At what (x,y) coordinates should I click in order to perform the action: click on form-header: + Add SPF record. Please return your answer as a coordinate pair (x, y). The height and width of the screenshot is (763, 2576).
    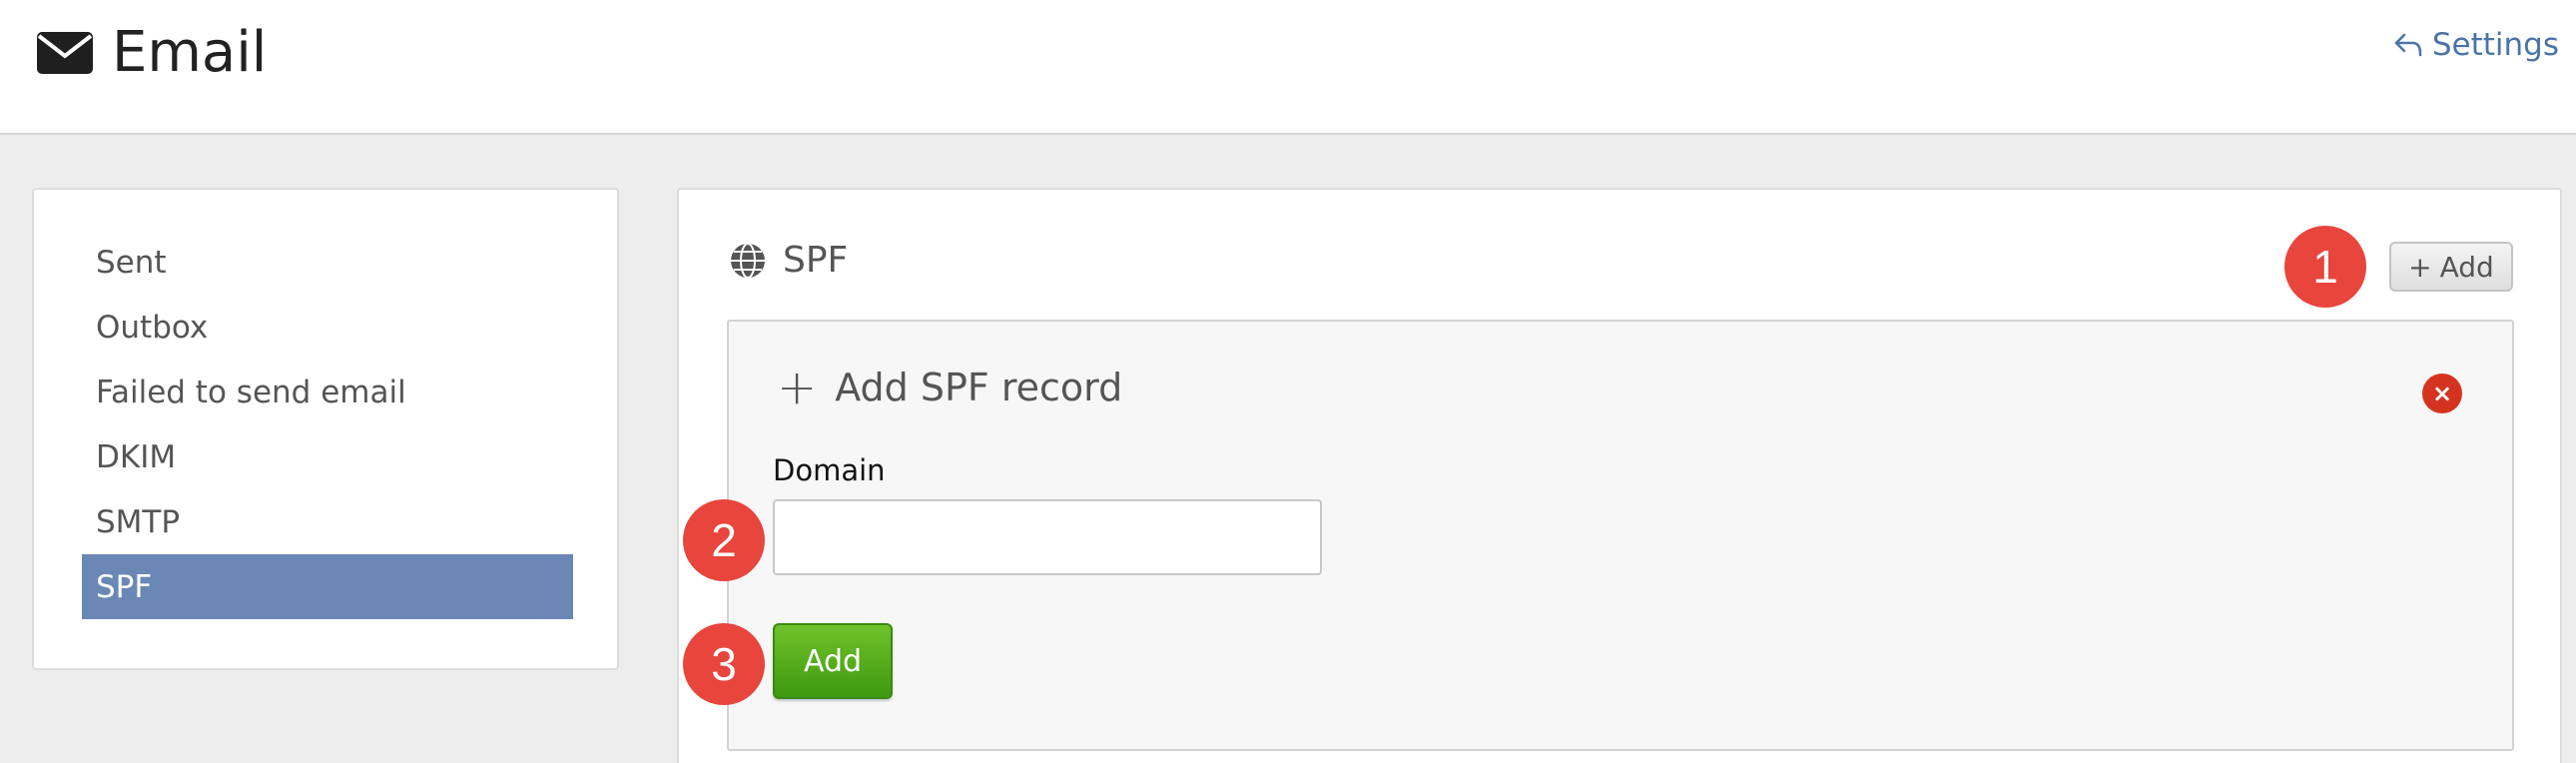
    Looking at the image, I should click on (950, 387).